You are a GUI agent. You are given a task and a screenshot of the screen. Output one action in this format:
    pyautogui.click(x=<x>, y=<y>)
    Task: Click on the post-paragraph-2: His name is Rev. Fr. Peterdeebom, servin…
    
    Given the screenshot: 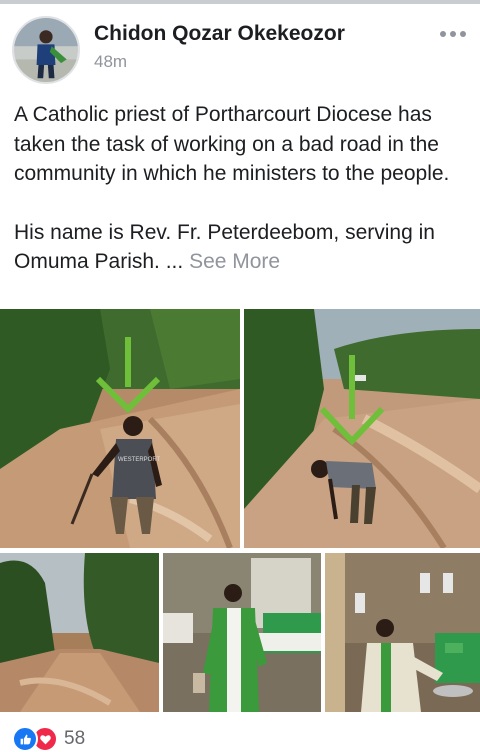 What is the action you would take?
    pyautogui.click(x=242, y=247)
    